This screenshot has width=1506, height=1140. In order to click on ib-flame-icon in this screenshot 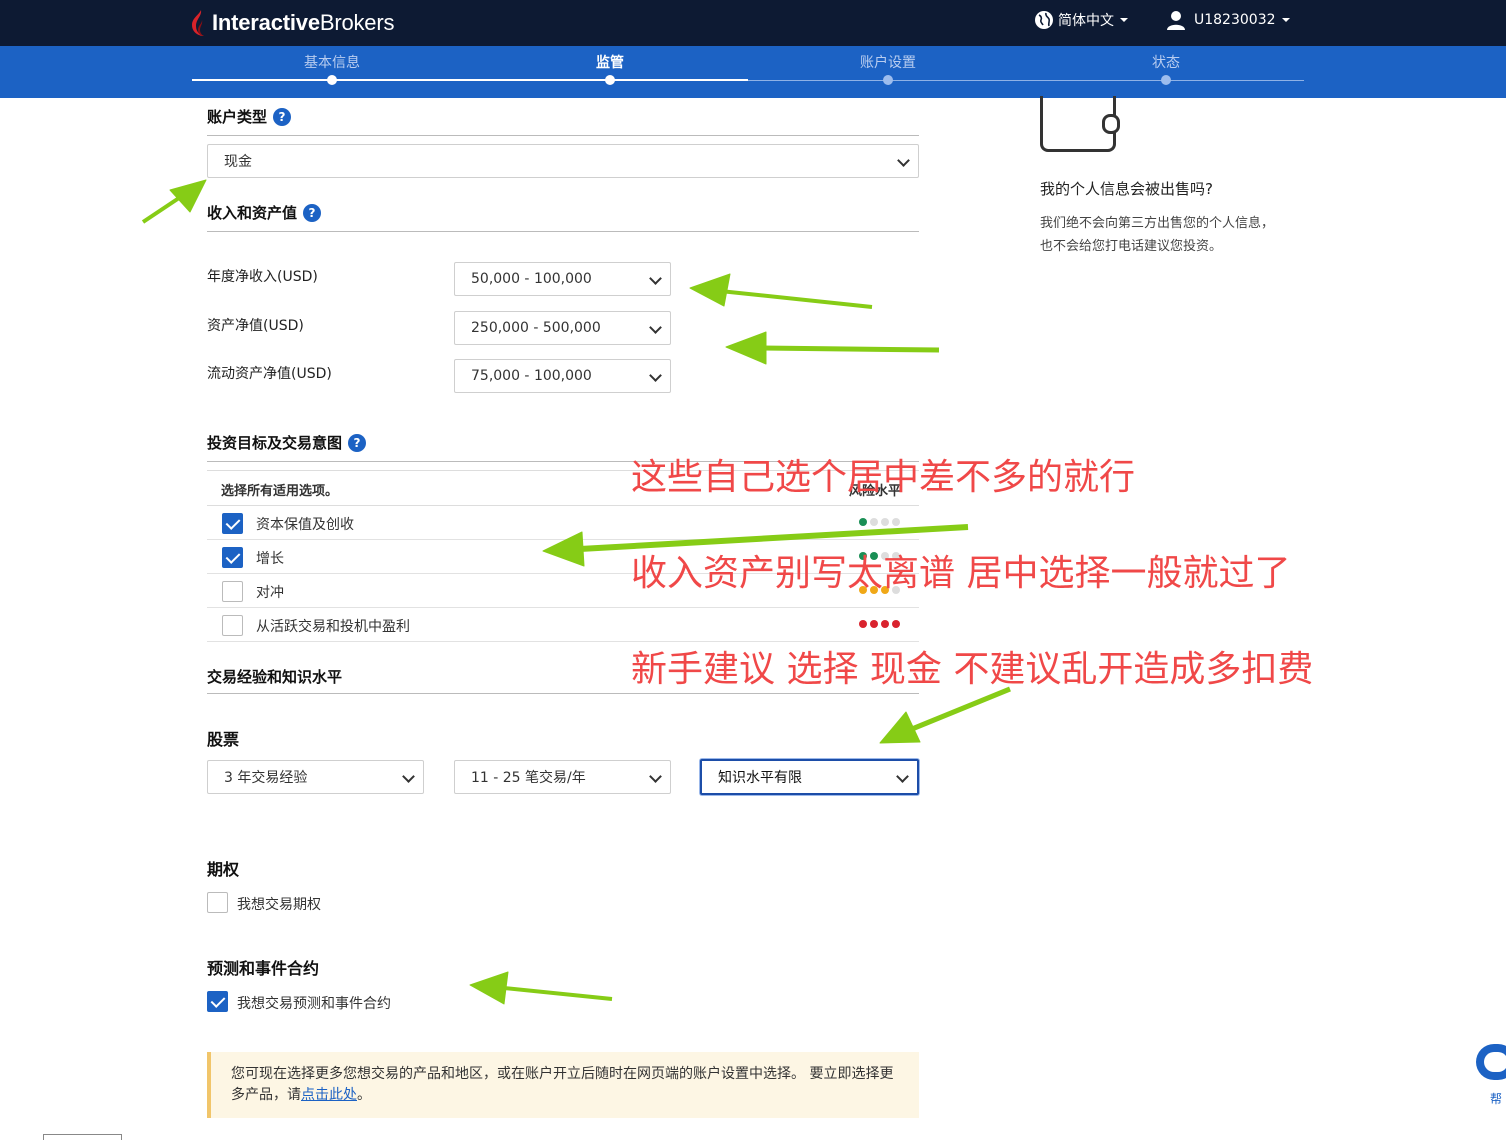, I will do `click(198, 23)`.